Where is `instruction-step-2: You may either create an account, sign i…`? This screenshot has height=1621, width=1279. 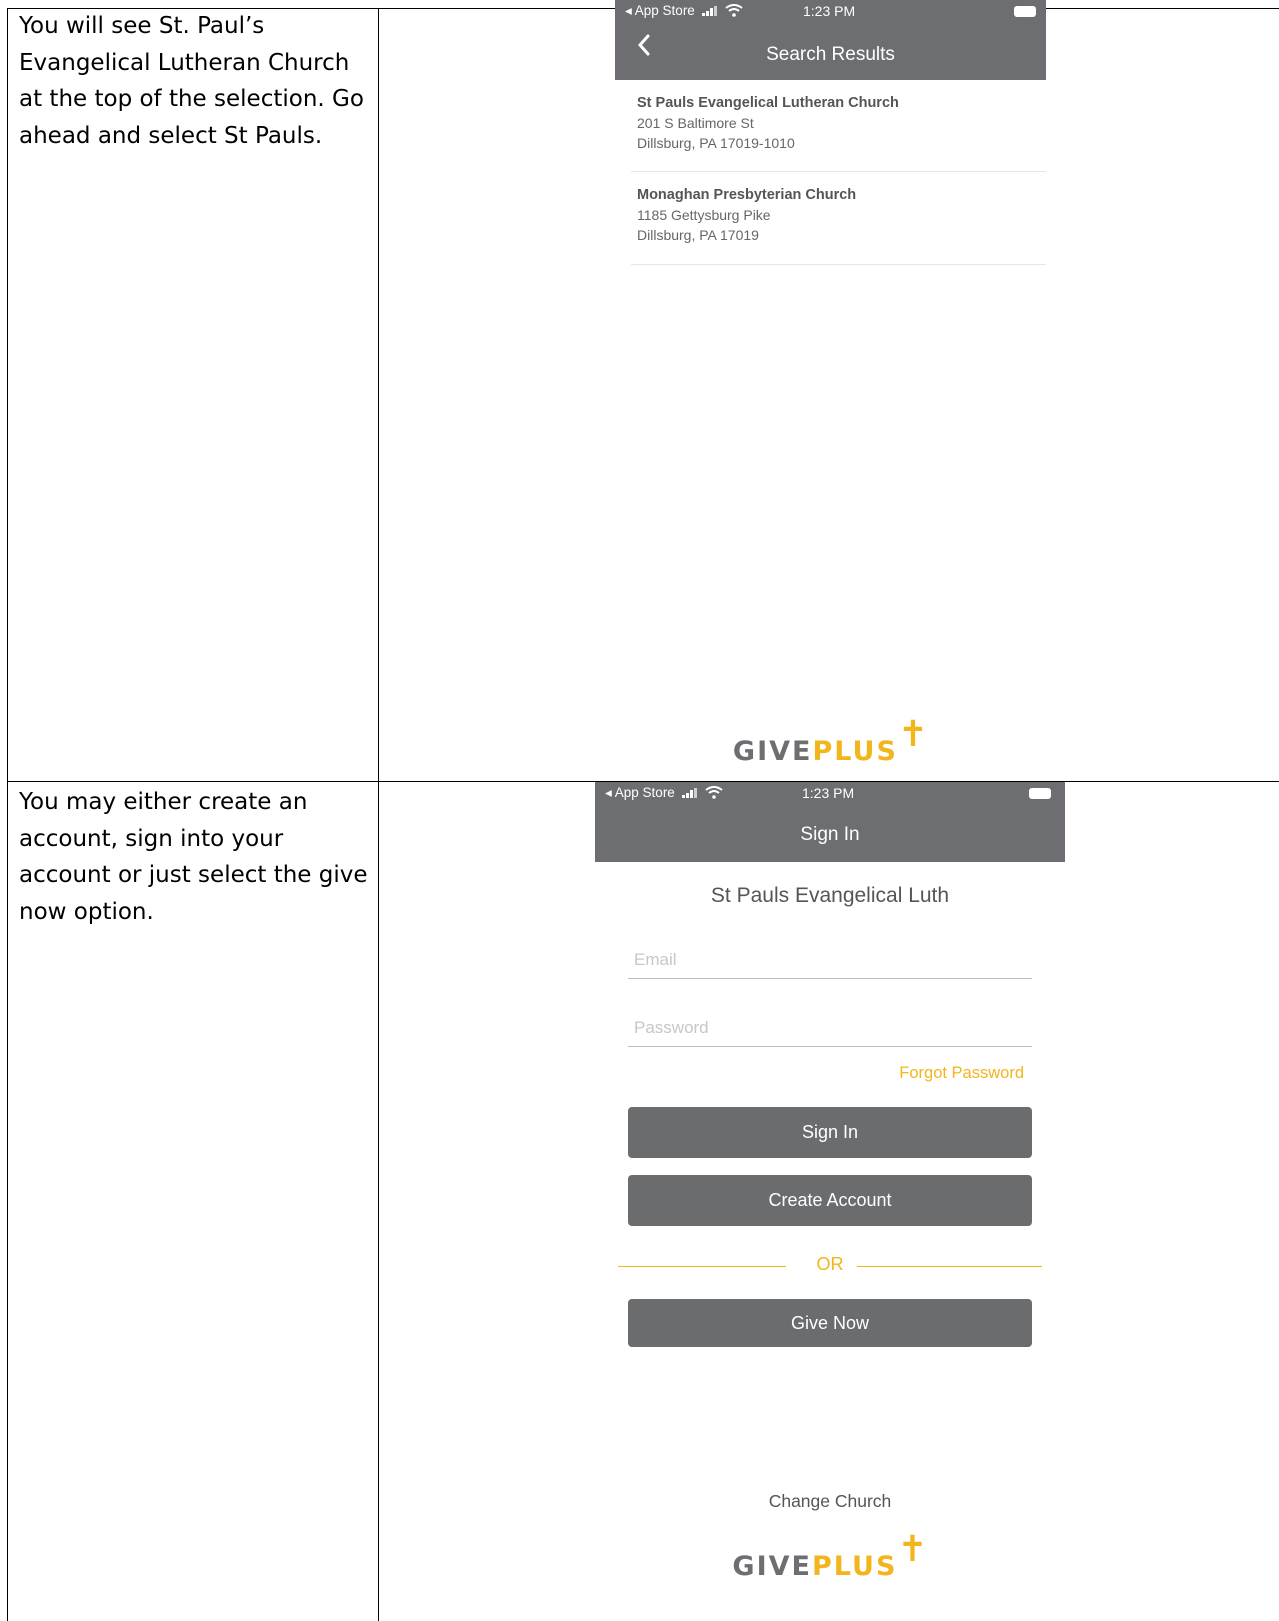 instruction-step-2: You may either create an account, sign i… is located at coordinates (193, 857).